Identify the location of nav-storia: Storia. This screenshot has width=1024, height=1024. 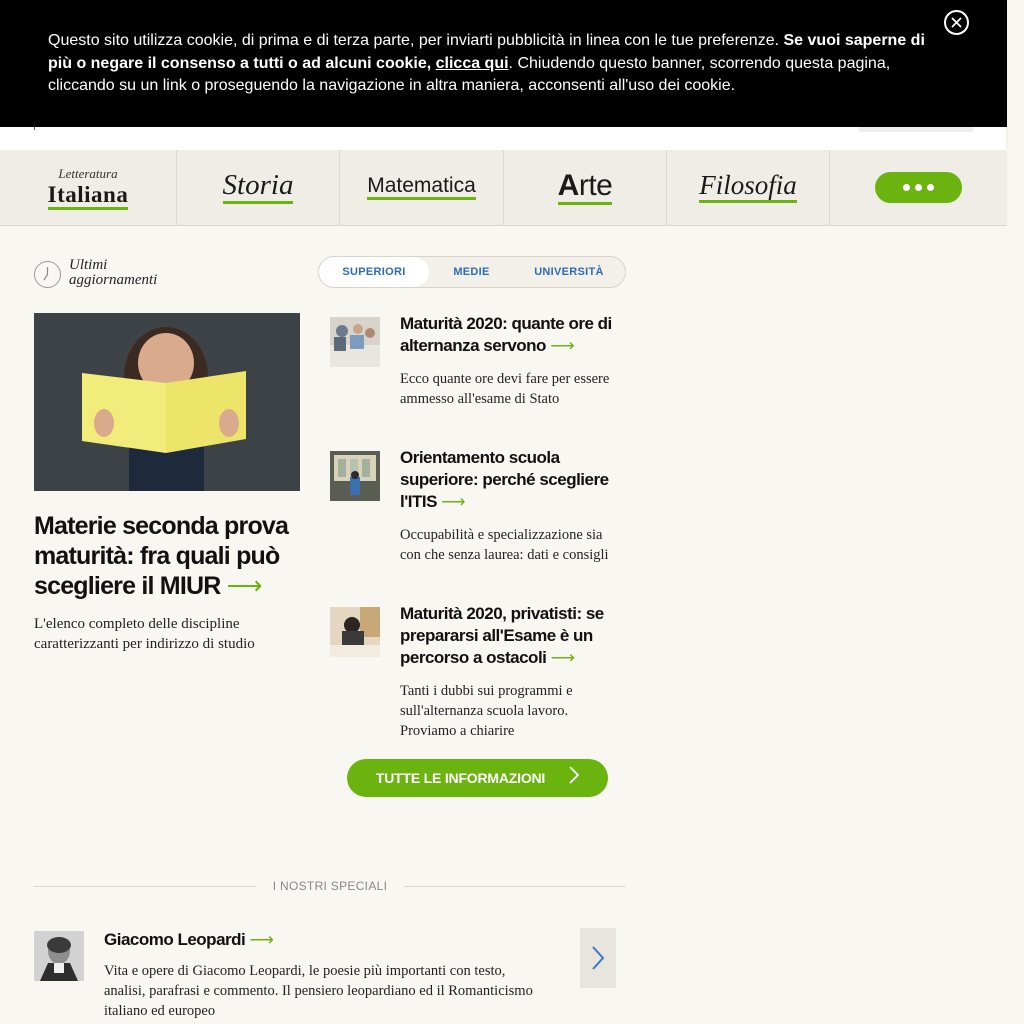
(258, 187).